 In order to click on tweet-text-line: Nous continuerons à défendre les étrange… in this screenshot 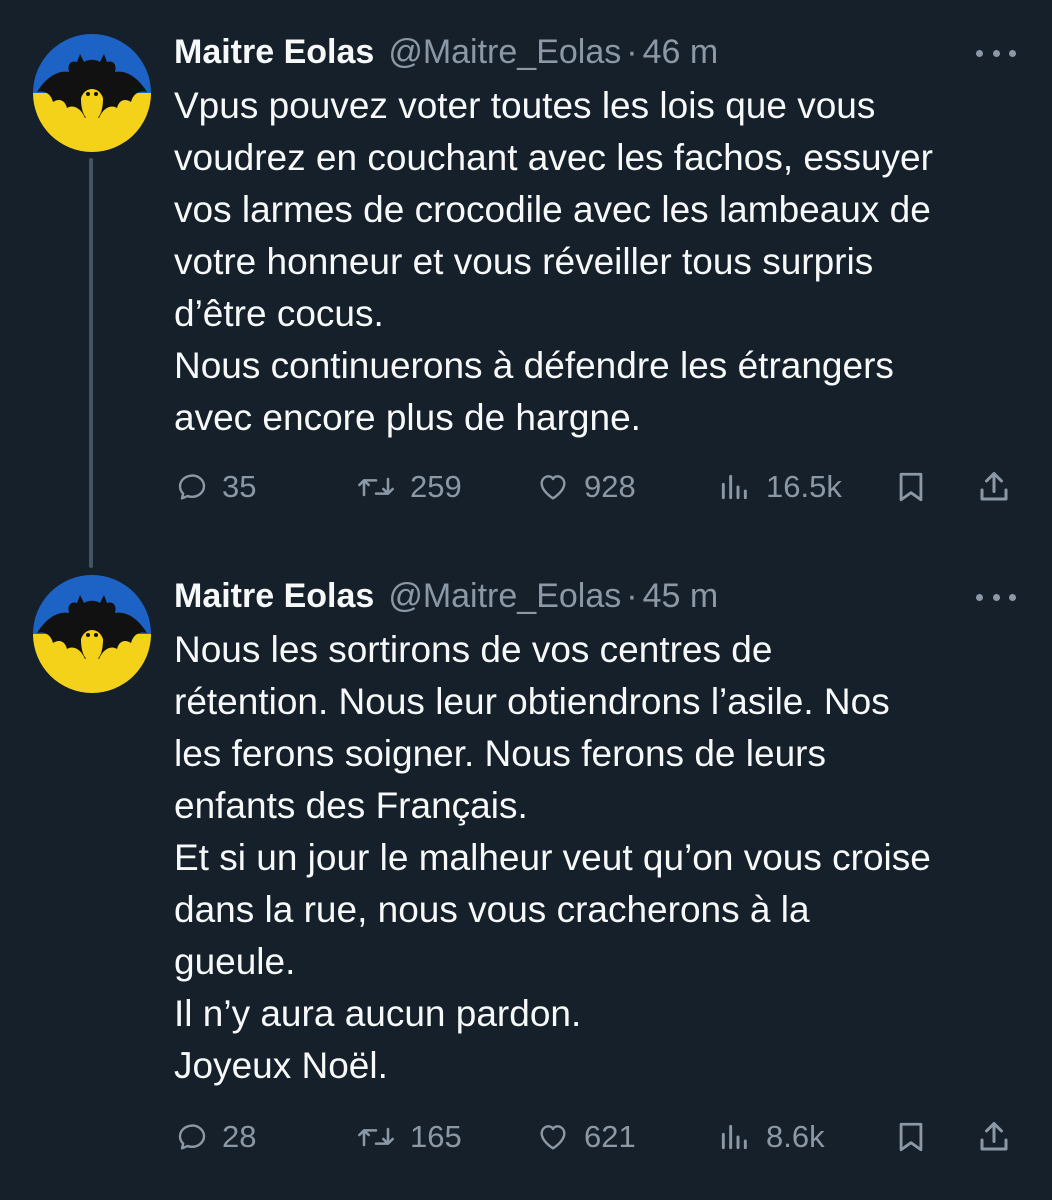, I will do `click(534, 365)`.